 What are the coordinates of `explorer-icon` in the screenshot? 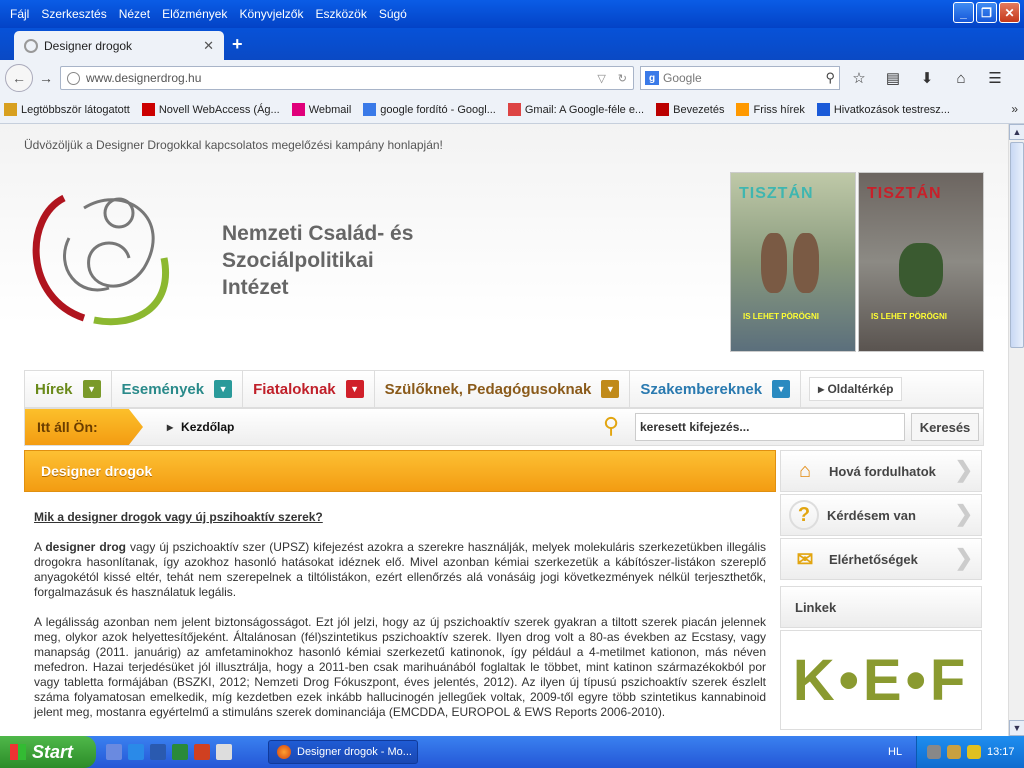 It's located at (114, 752).